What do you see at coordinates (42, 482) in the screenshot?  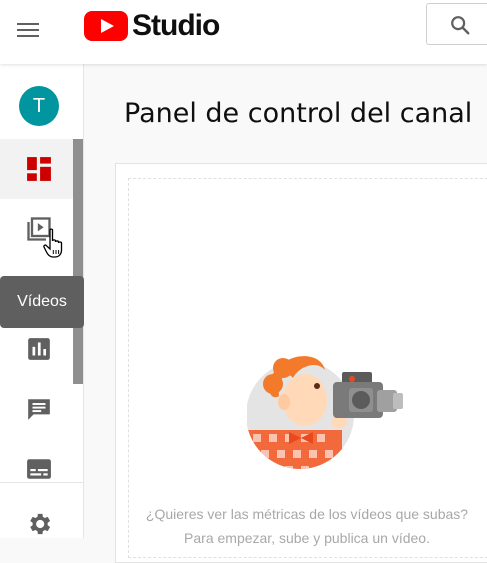 I see `sidebar-divider` at bounding box center [42, 482].